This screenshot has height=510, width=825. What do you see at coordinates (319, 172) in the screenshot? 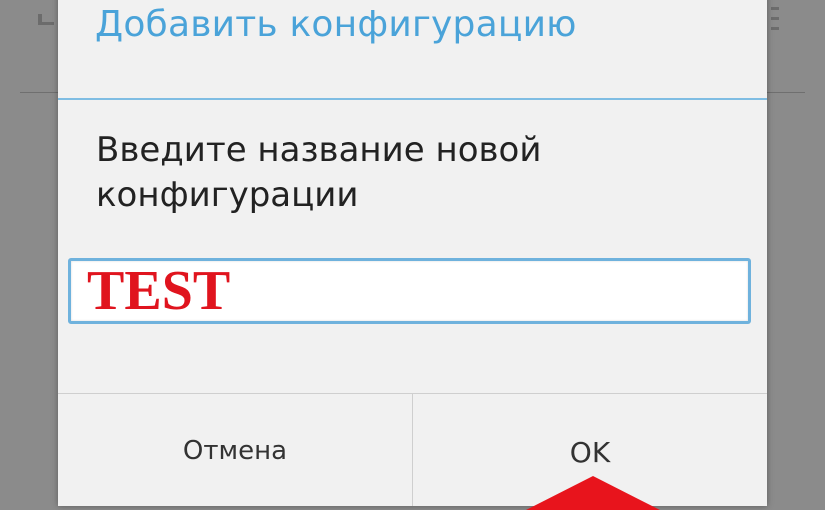
I see `dialog-message: Введите название новой конфигурации` at bounding box center [319, 172].